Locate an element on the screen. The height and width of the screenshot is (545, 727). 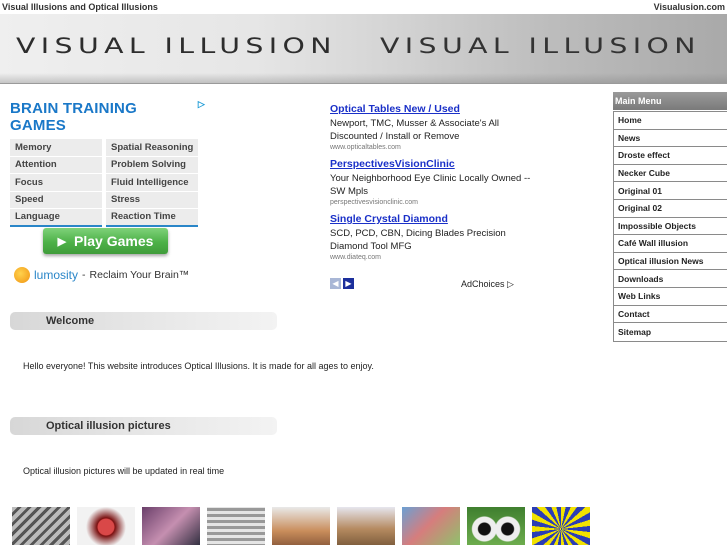
menu-item-original-02: Original 02 is located at coordinates (670, 208).